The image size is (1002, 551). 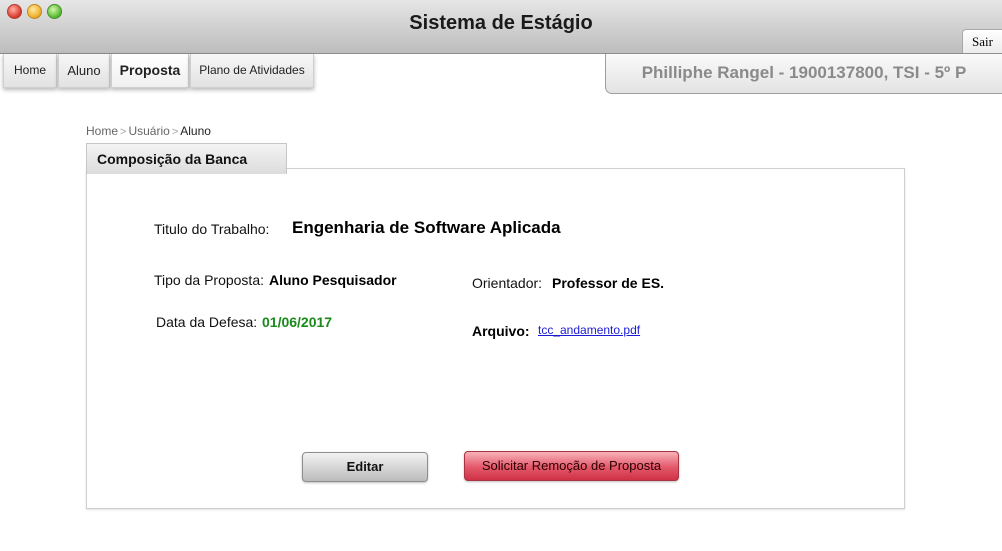 I want to click on orientador-label: Orientador:, so click(x=507, y=283).